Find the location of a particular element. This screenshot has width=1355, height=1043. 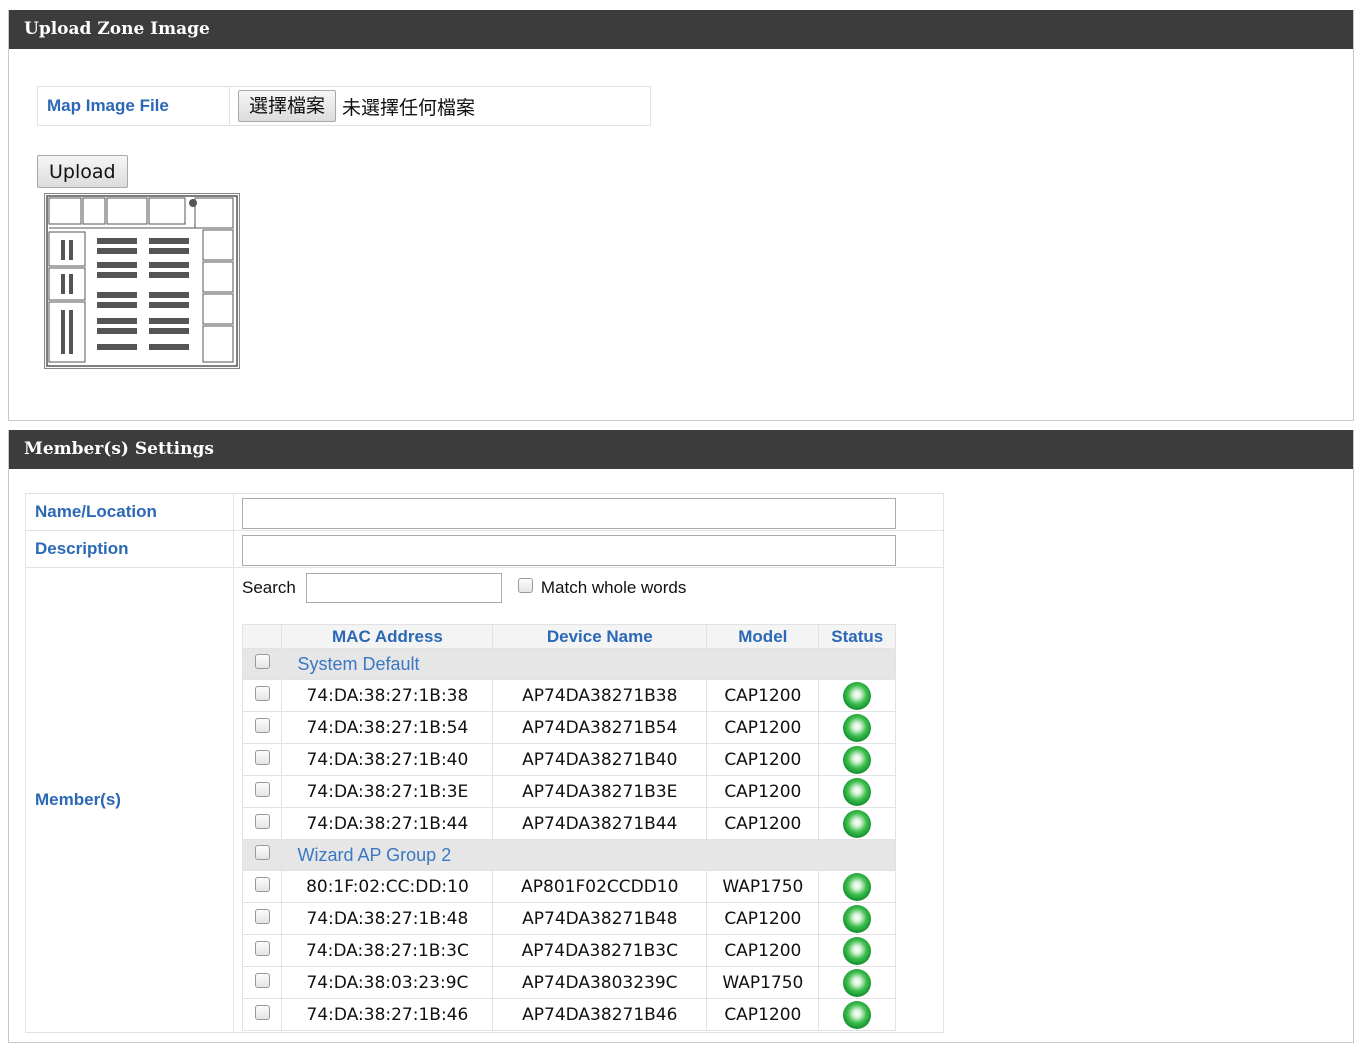

device-row: 74:DA:38:27:1B:38 AP74DA38271B38 CAP1200 is located at coordinates (568, 695).